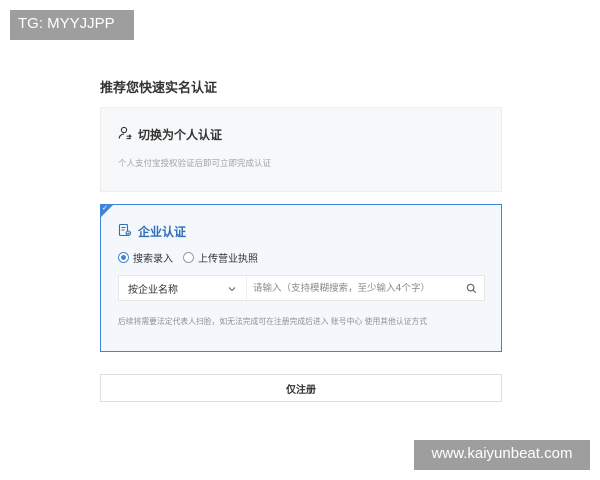  I want to click on input-method-radio-group: 搜索录入 上传营业执照, so click(193, 257).